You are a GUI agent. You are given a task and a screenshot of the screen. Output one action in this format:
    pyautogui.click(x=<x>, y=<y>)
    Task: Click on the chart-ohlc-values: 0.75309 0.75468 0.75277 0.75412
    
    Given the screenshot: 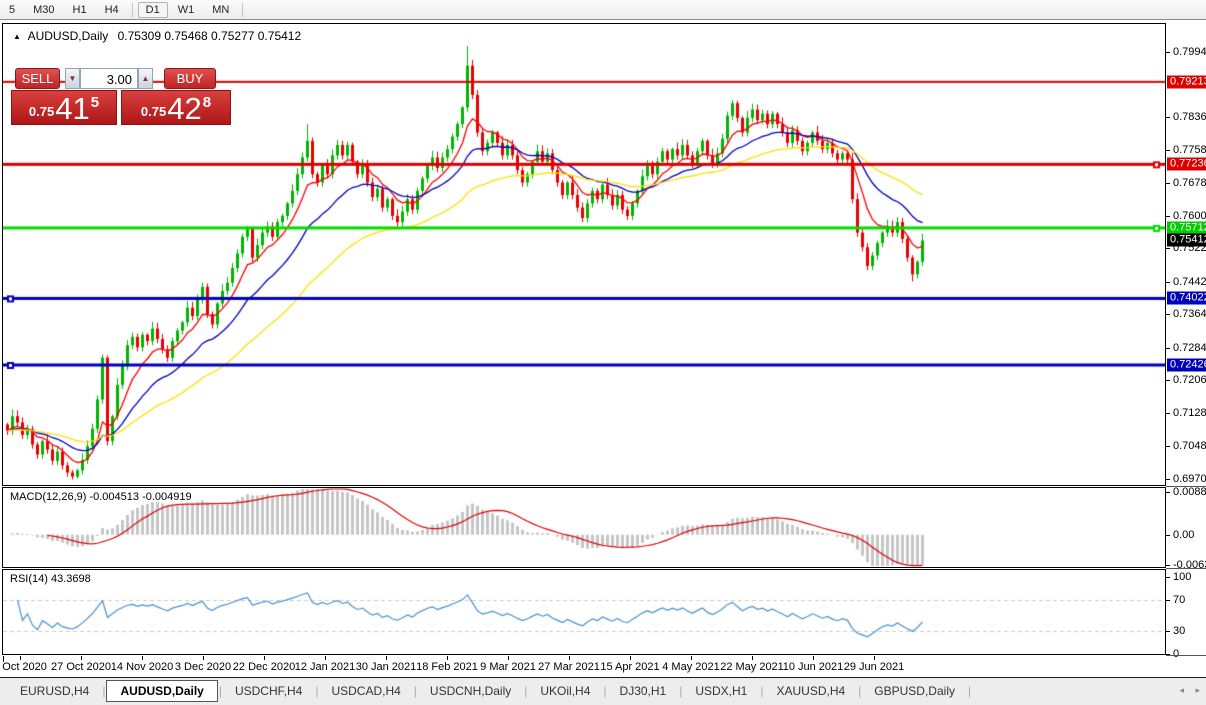 What is the action you would take?
    pyautogui.click(x=209, y=36)
    